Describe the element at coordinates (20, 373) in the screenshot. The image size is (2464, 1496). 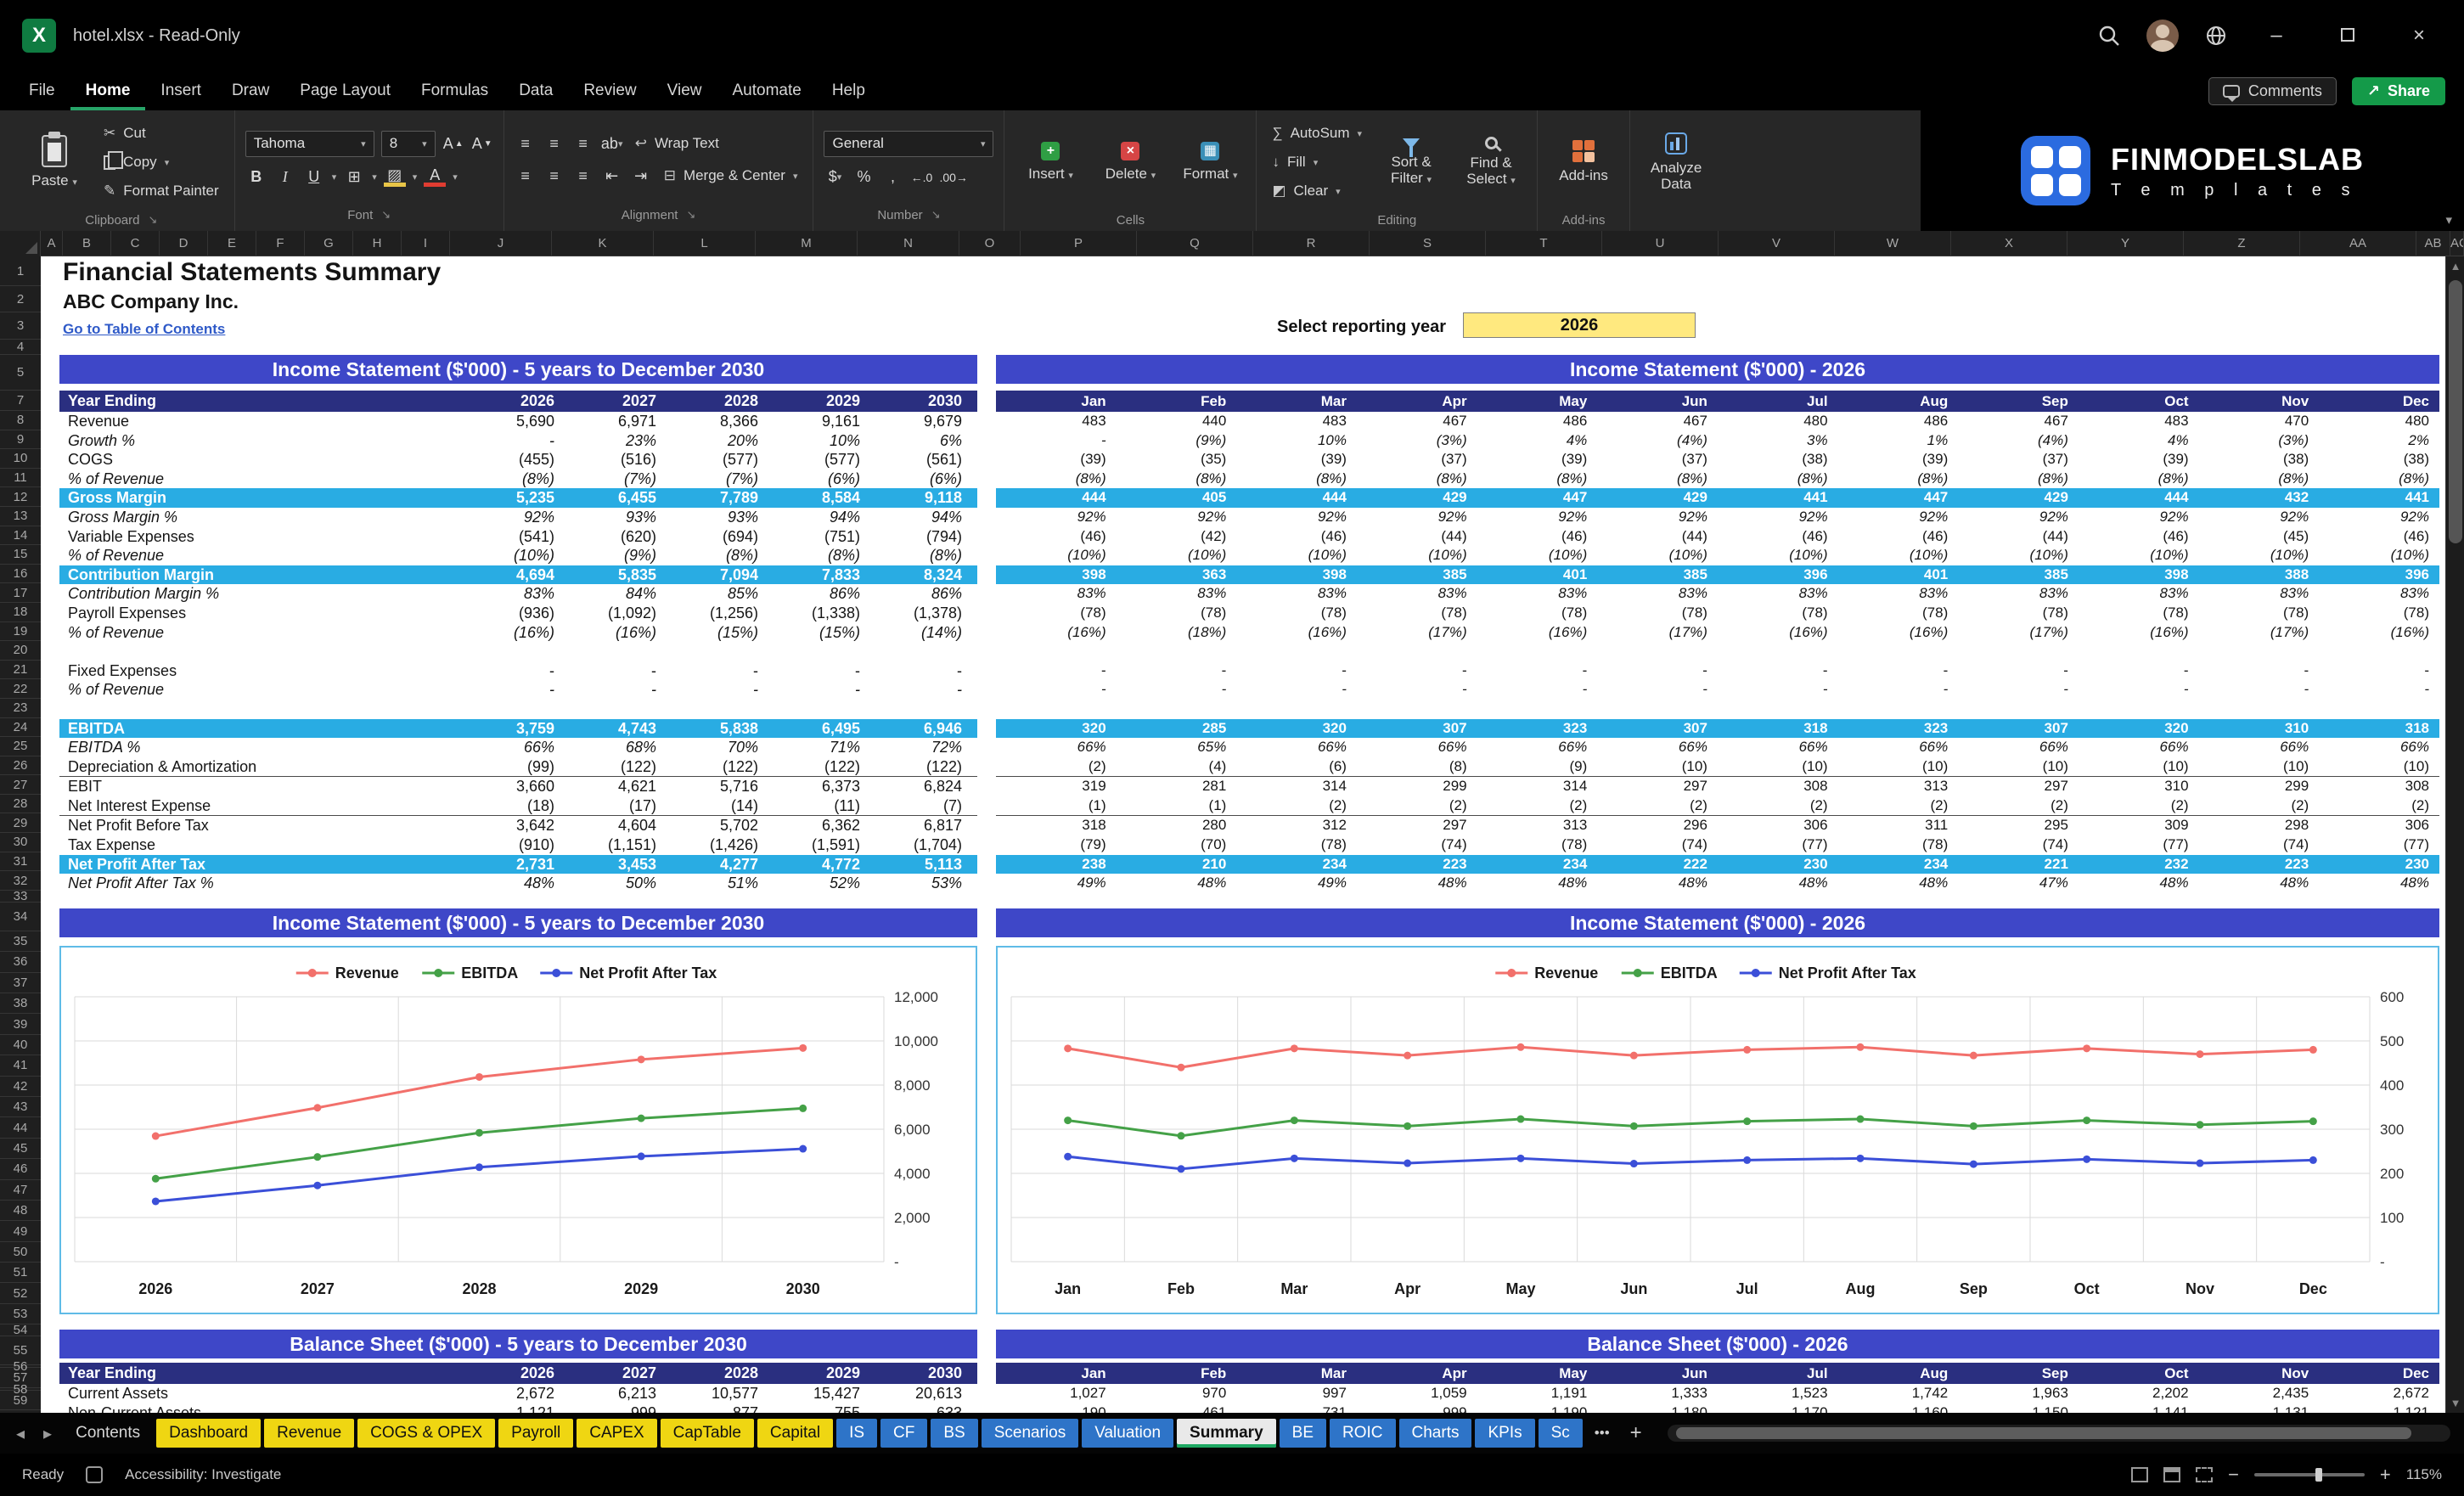
I see `row-header-5: 5` at that location.